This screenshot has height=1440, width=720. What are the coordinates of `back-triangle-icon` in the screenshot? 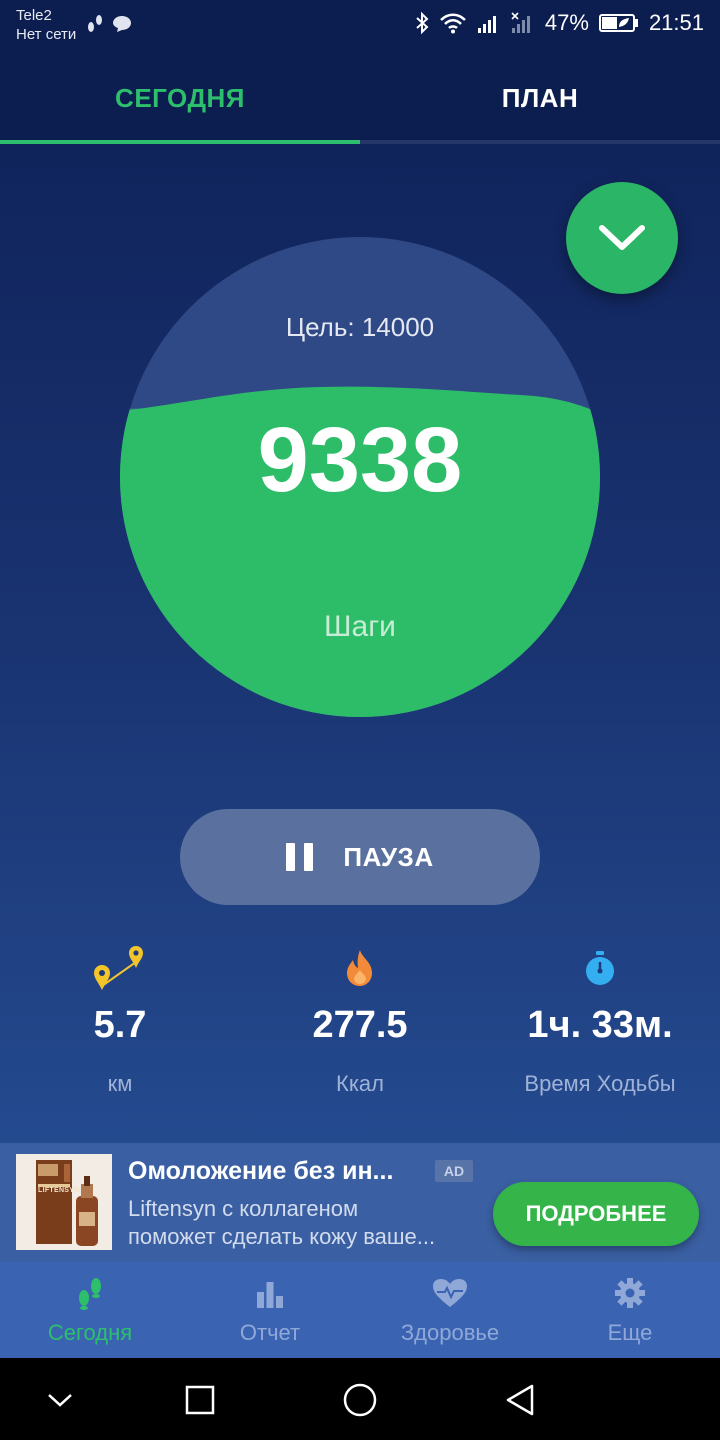 It's located at (520, 1400).